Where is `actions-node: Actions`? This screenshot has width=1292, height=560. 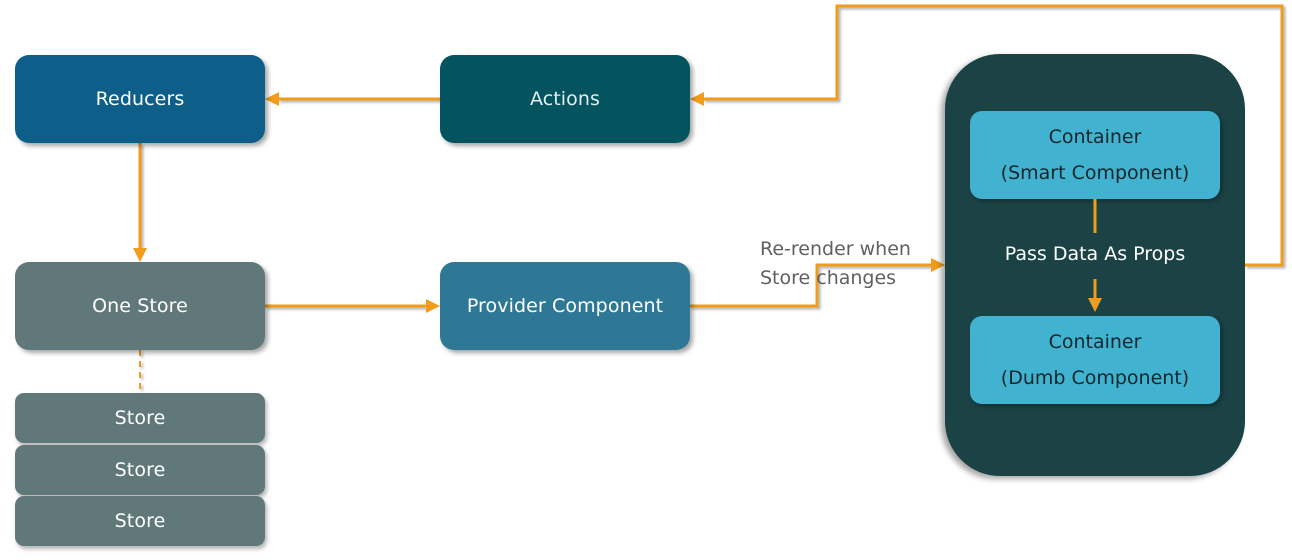
actions-node: Actions is located at coordinates (565, 99).